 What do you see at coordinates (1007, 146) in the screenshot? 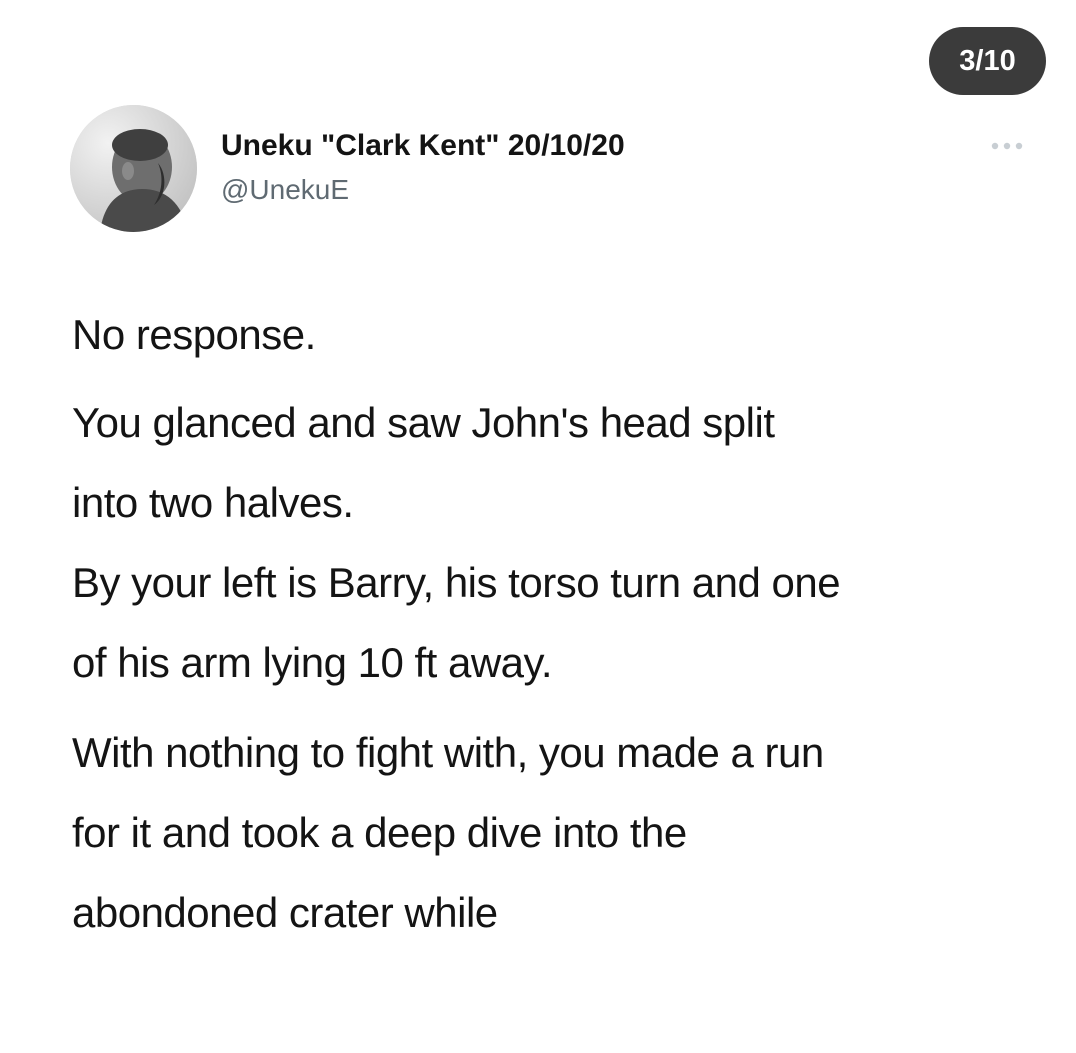
I see `ellipsis-icon` at bounding box center [1007, 146].